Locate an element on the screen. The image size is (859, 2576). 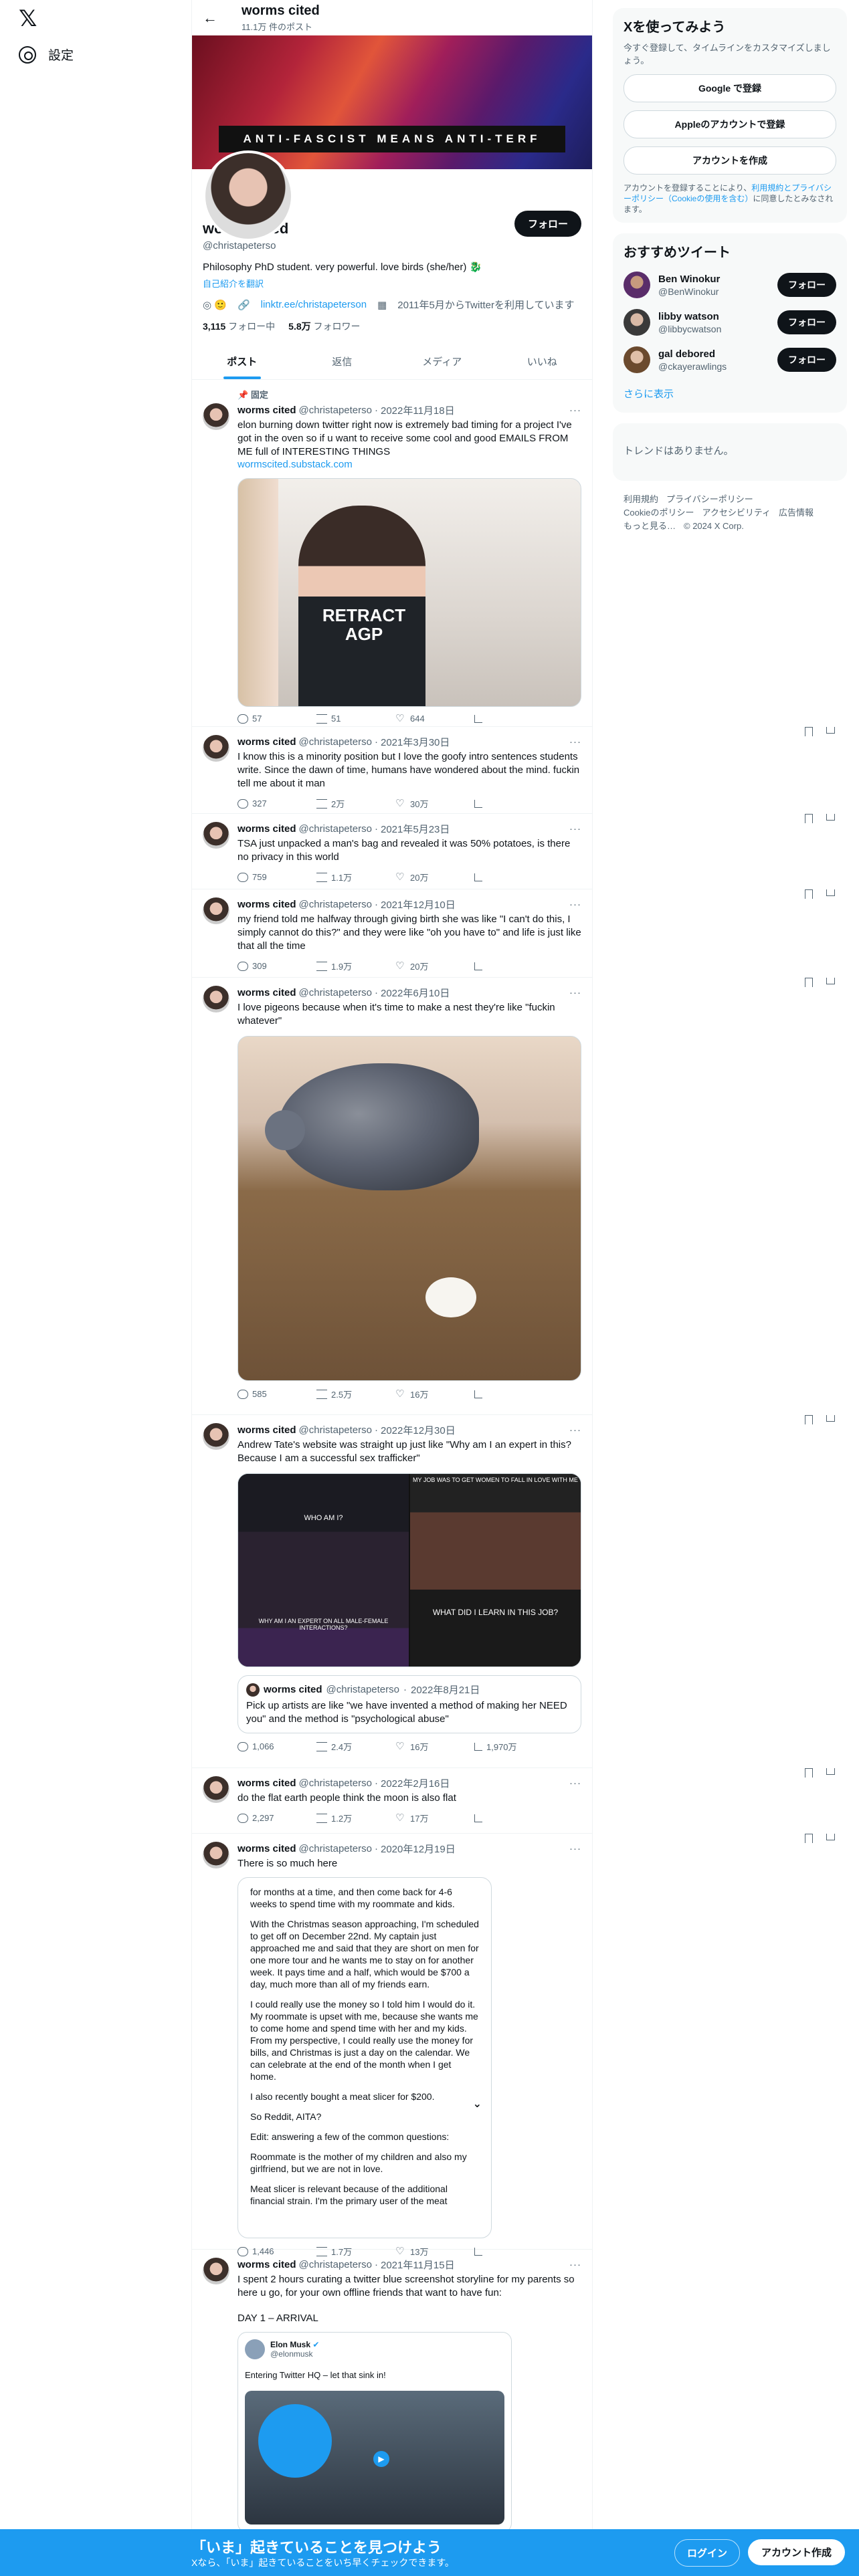
suggestion-name: Ben Winokur is located at coordinates (718, 279).